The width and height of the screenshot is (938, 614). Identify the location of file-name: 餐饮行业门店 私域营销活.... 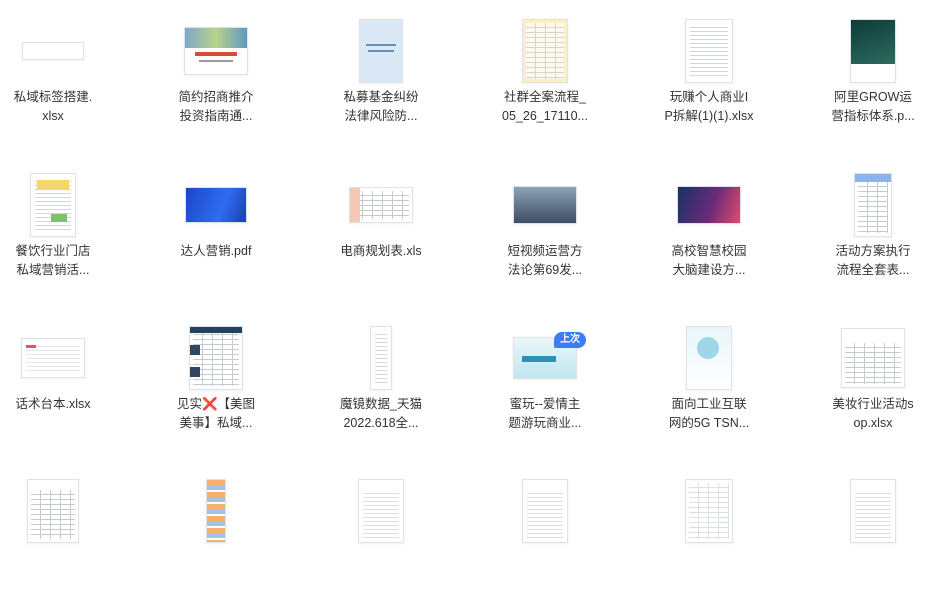
(53, 260).